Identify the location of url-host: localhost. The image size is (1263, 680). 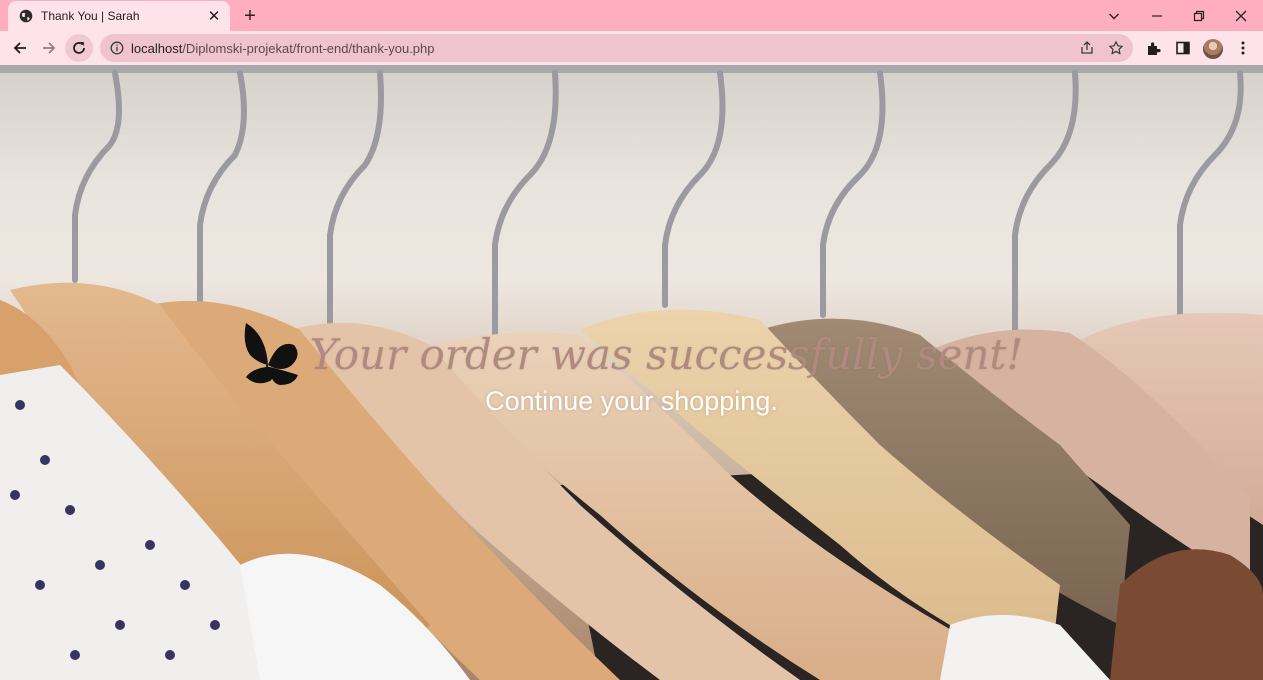
(157, 48).